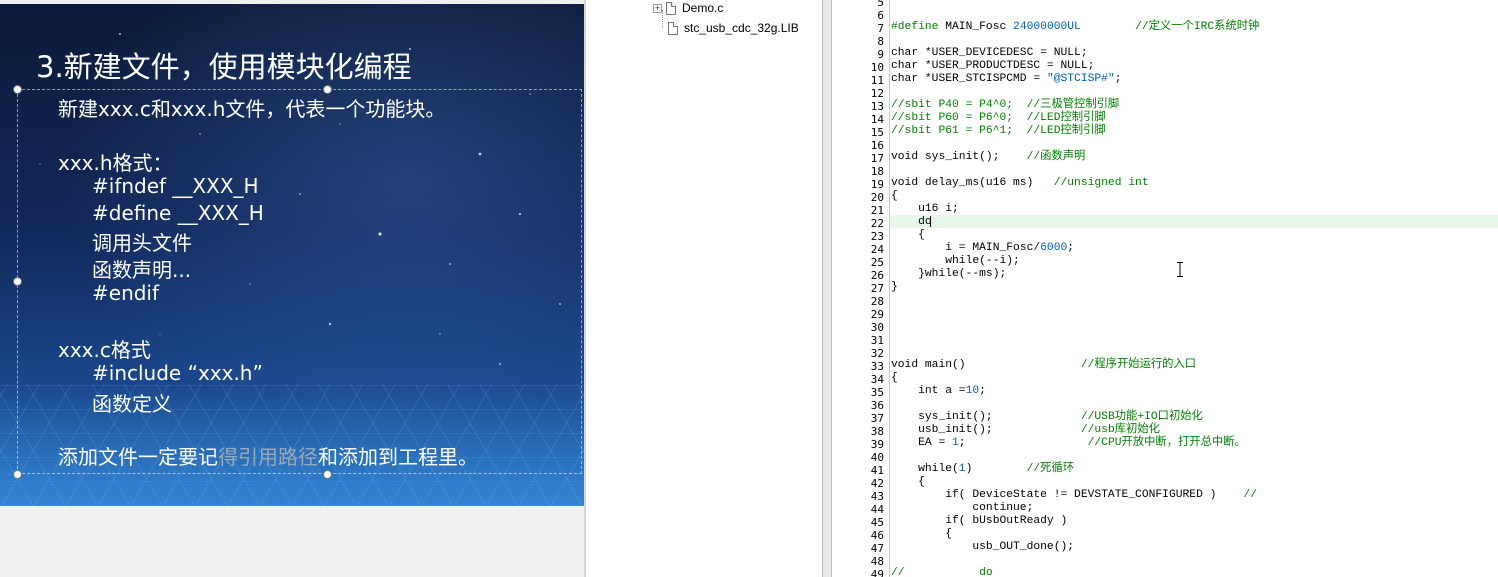  I want to click on slide-text-intro: 新建xxx.c和xxx.h文件，代表一个功能块。, so click(252, 109).